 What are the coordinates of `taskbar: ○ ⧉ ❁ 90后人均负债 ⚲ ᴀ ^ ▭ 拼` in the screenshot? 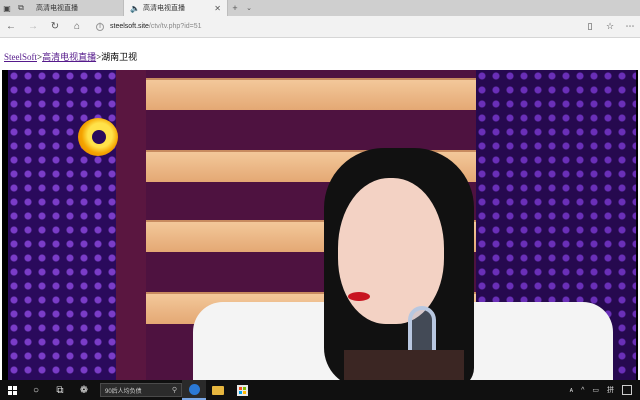 It's located at (320, 390).